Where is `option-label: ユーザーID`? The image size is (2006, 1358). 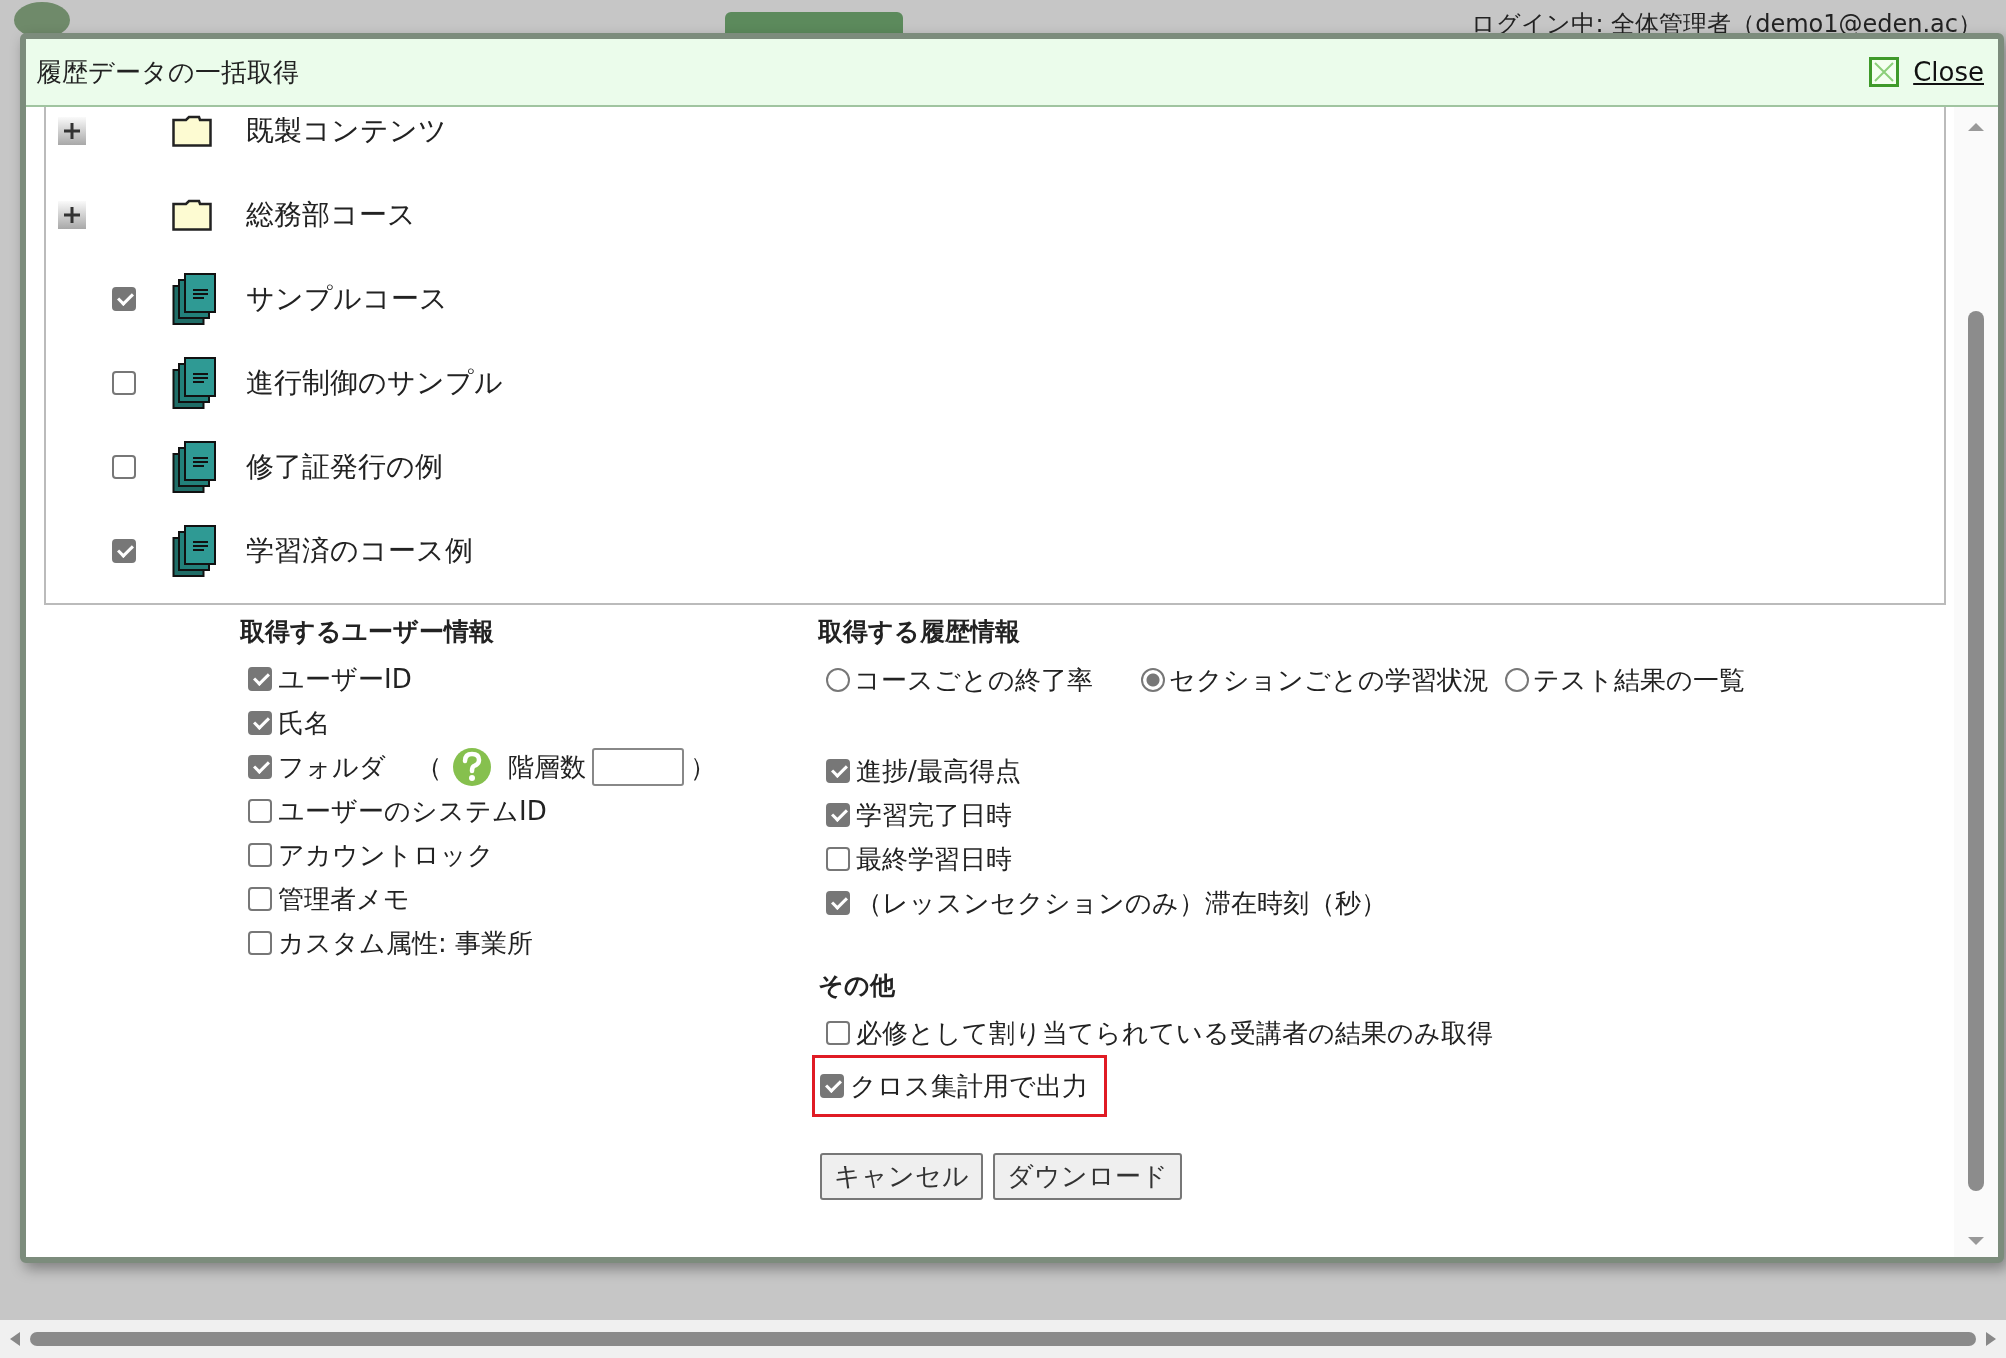
option-label: ユーザーID is located at coordinates (345, 679).